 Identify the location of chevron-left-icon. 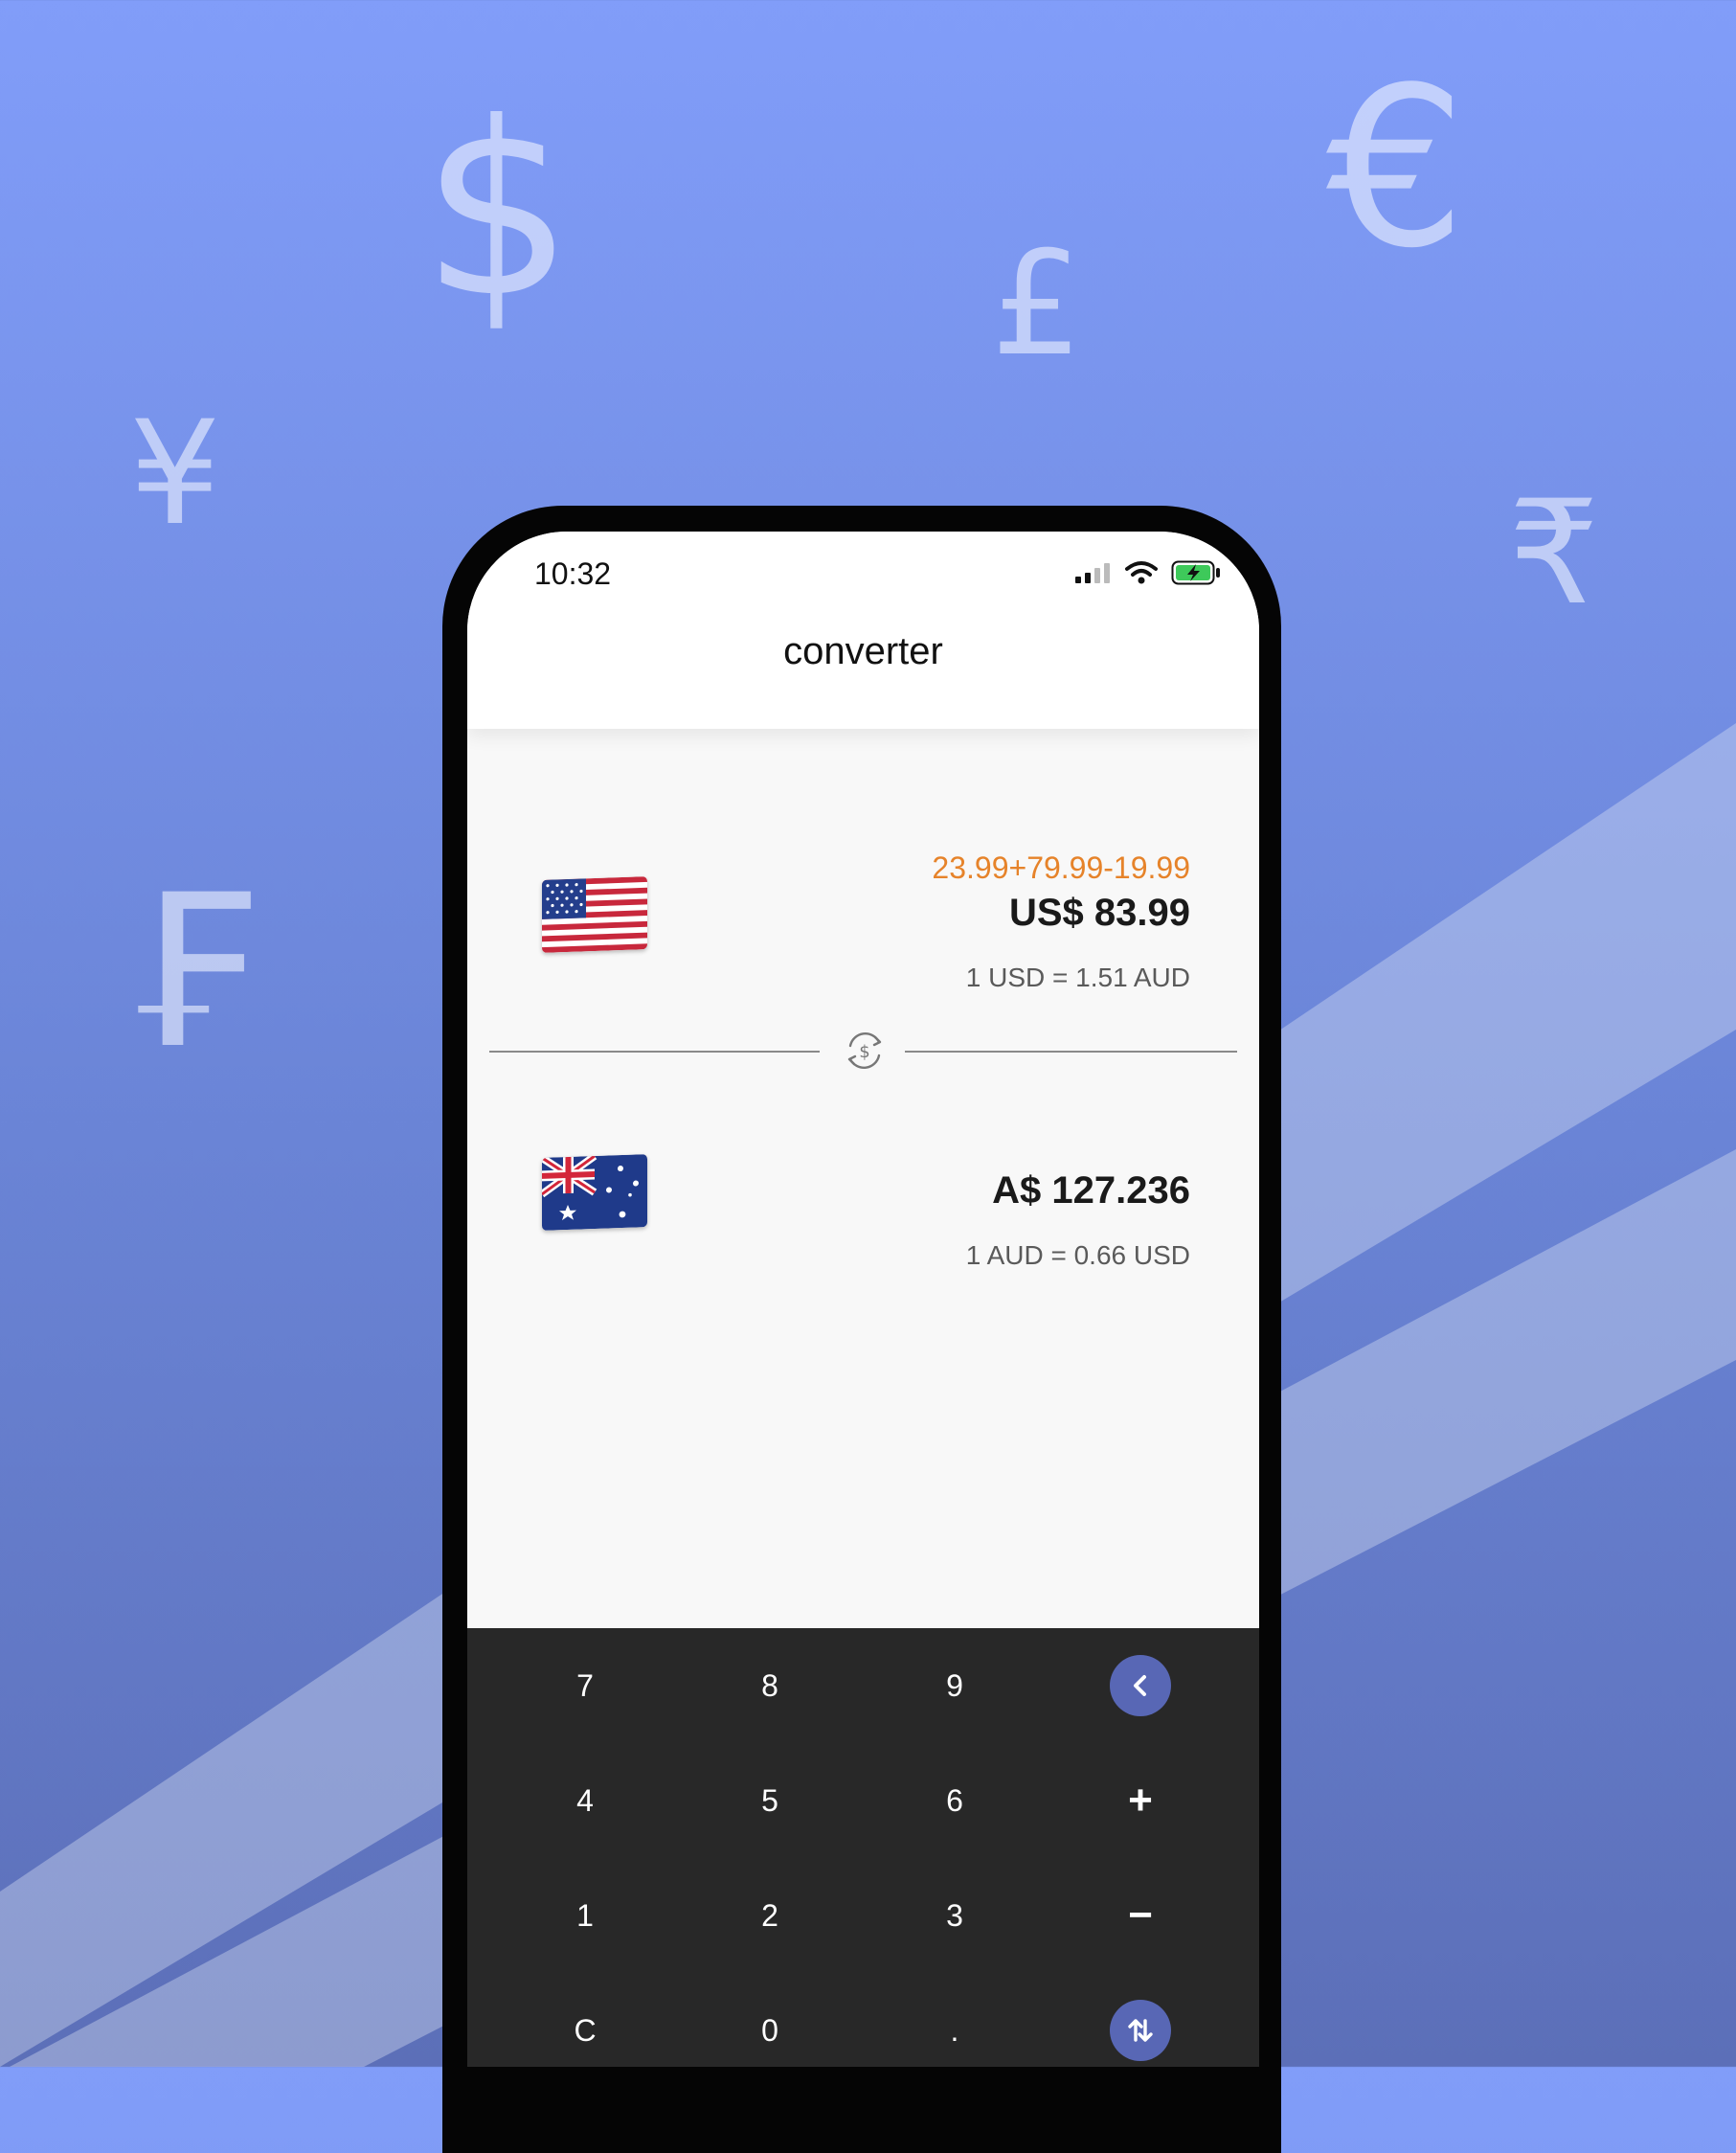
(1140, 1685).